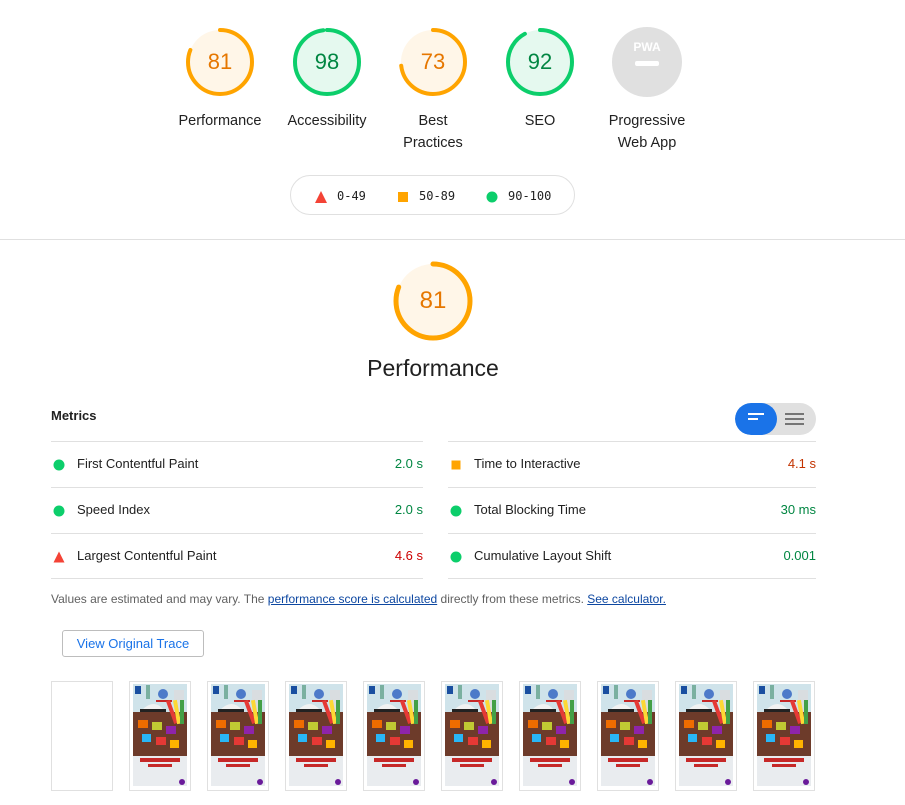 Image resolution: width=905 pixels, height=805 pixels. I want to click on metrics-view-toggle, so click(775, 419).